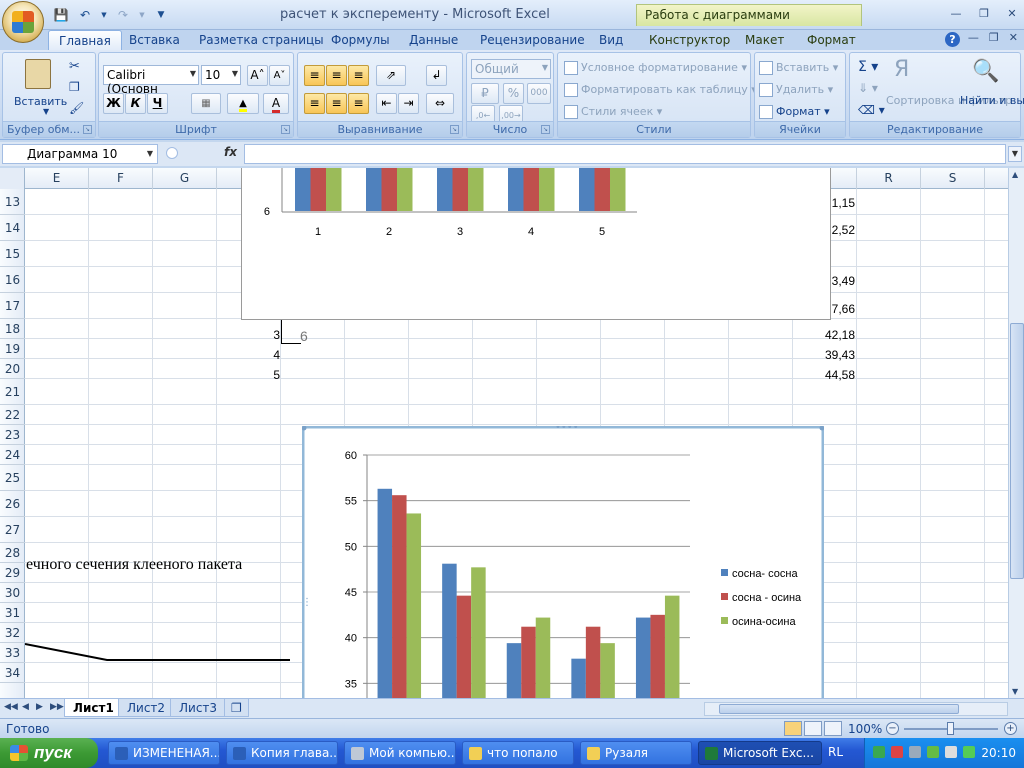  What do you see at coordinates (172, 153) in the screenshot?
I see `formula-handle-icon` at bounding box center [172, 153].